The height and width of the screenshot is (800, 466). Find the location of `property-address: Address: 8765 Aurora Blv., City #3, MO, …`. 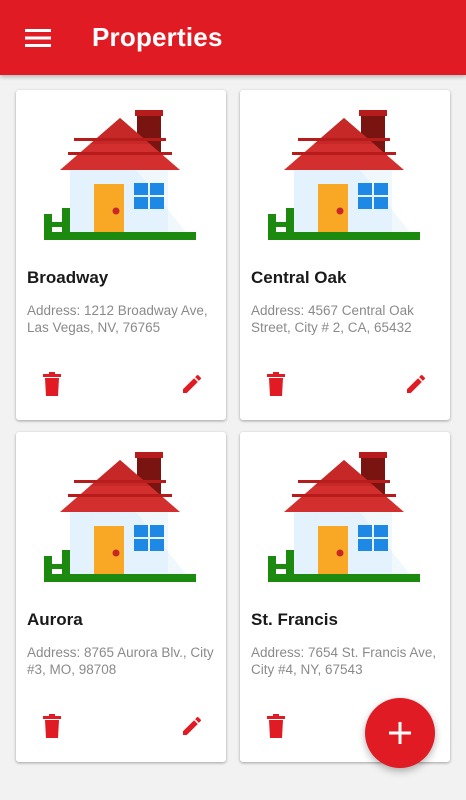

property-address: Address: 8765 Aurora Blv., City #3, MO, … is located at coordinates (120, 661).